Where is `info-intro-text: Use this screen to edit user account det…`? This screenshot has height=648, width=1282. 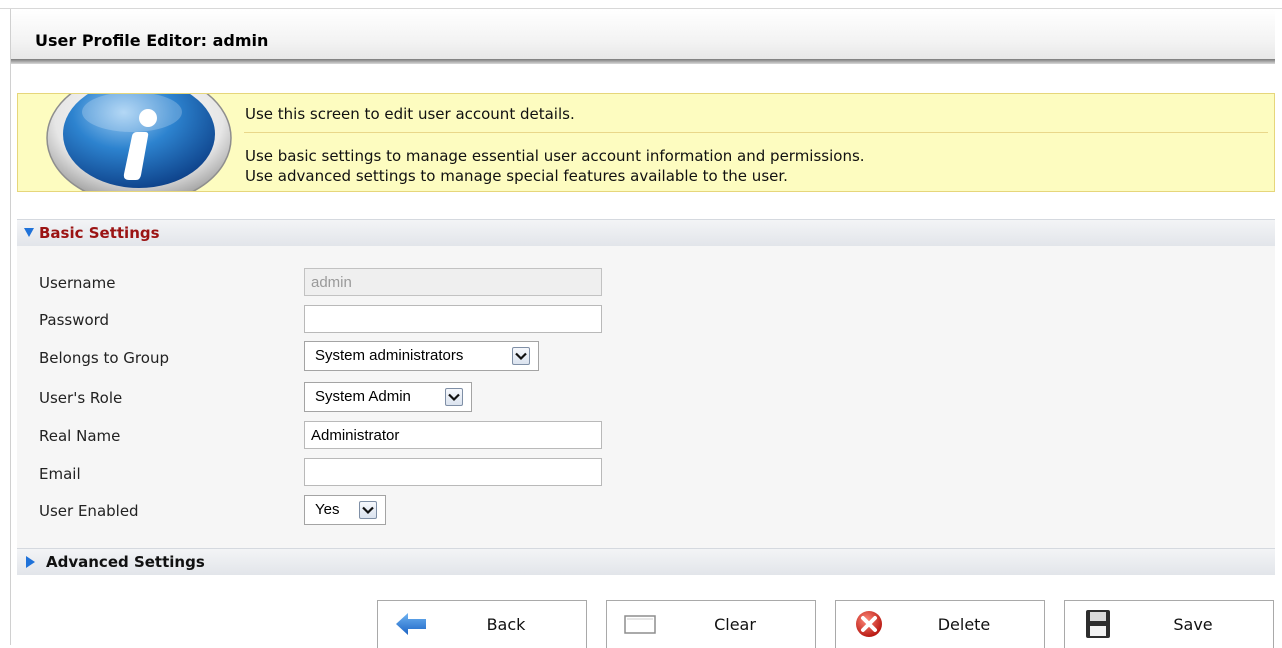 info-intro-text: Use this screen to edit user account det… is located at coordinates (410, 114).